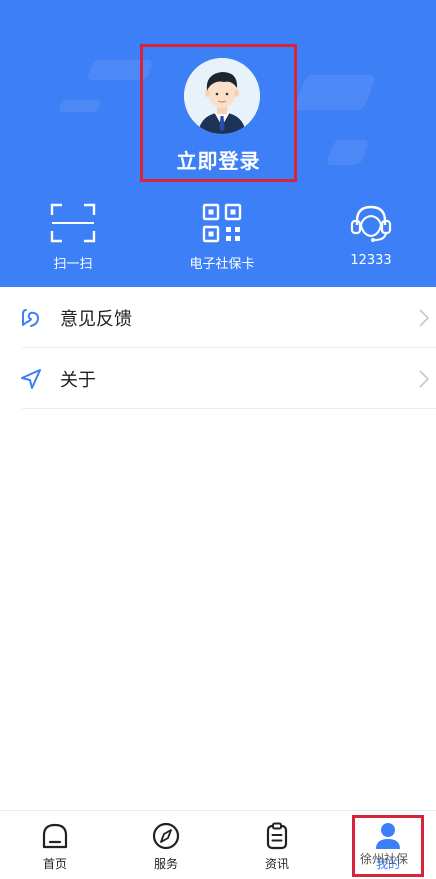  Describe the element at coordinates (78, 380) in the screenshot. I see `menu-item-label: 关于` at that location.